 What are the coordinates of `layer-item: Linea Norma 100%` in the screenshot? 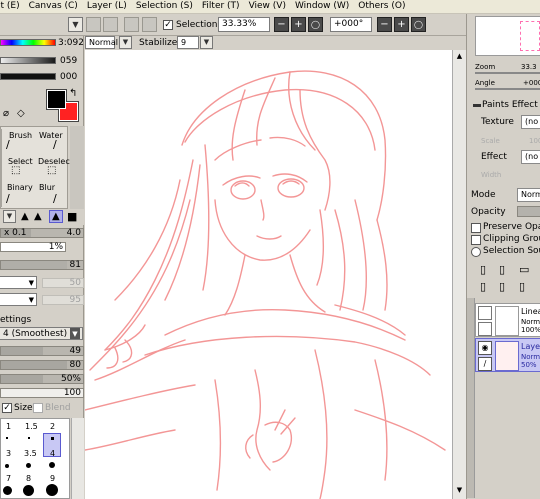 It's located at (507, 320).